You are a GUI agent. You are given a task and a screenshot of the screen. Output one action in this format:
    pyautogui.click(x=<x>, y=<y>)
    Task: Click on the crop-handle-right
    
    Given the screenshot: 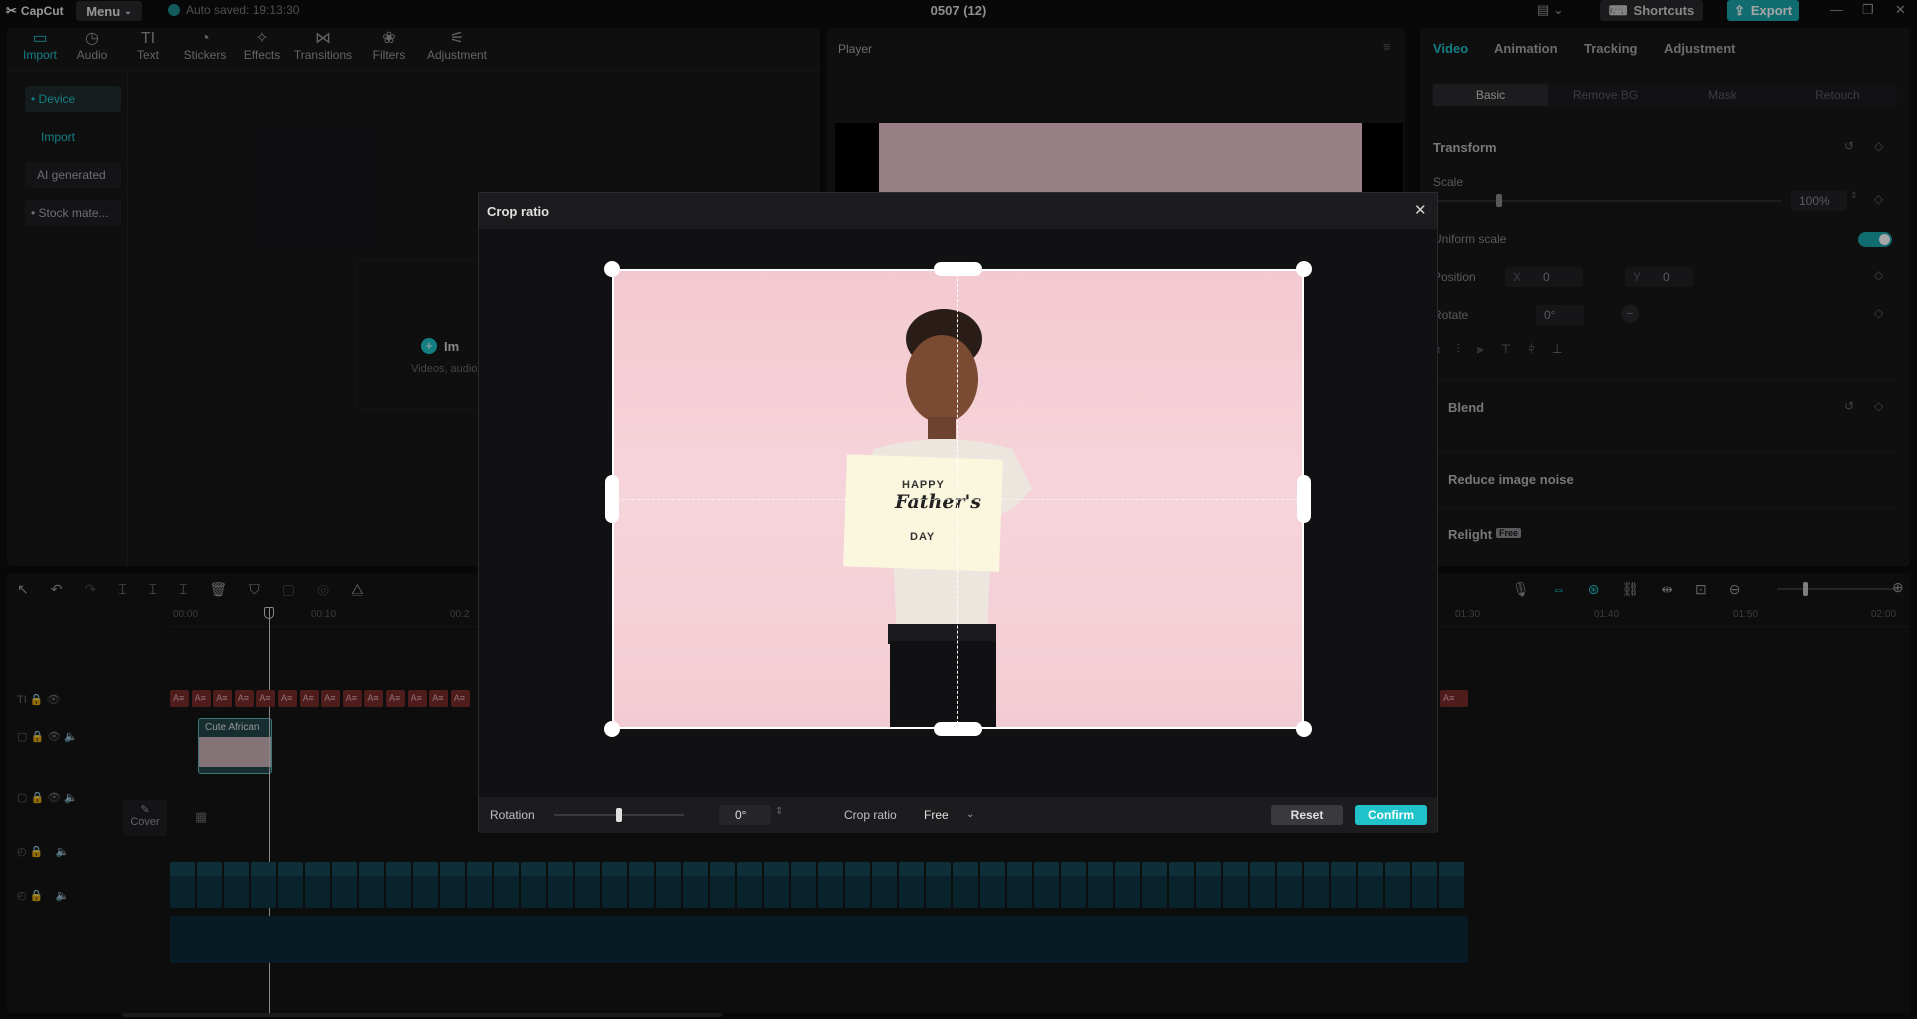 What is the action you would take?
    pyautogui.click(x=1304, y=499)
    